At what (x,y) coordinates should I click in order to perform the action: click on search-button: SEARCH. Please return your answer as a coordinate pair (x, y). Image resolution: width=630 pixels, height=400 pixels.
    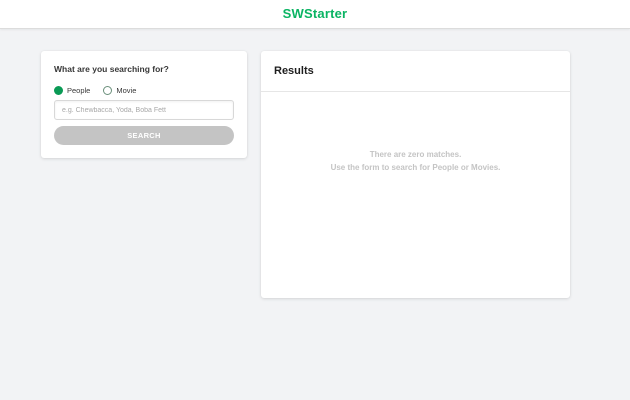
    Looking at the image, I should click on (144, 135).